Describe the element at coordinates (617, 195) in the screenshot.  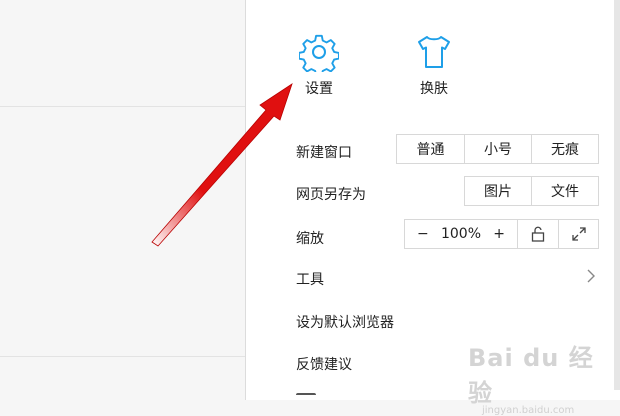
I see `scrollbar-thumb` at that location.